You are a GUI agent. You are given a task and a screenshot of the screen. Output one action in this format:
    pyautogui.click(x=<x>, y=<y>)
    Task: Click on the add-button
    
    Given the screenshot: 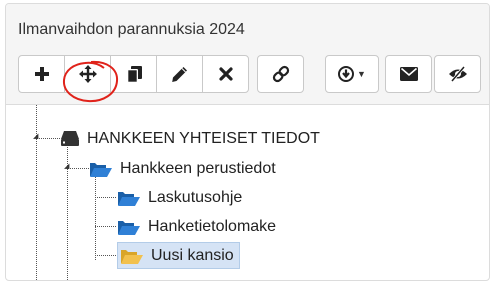 What is the action you would take?
    pyautogui.click(x=41, y=74)
    